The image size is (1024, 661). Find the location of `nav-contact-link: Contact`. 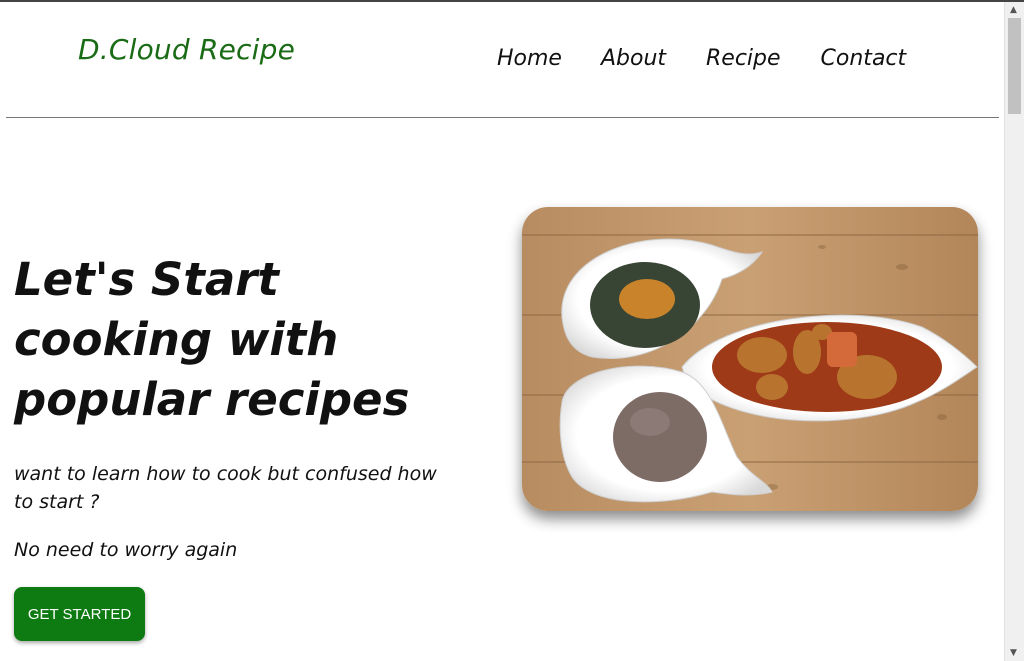

nav-contact-link: Contact is located at coordinates (864, 58).